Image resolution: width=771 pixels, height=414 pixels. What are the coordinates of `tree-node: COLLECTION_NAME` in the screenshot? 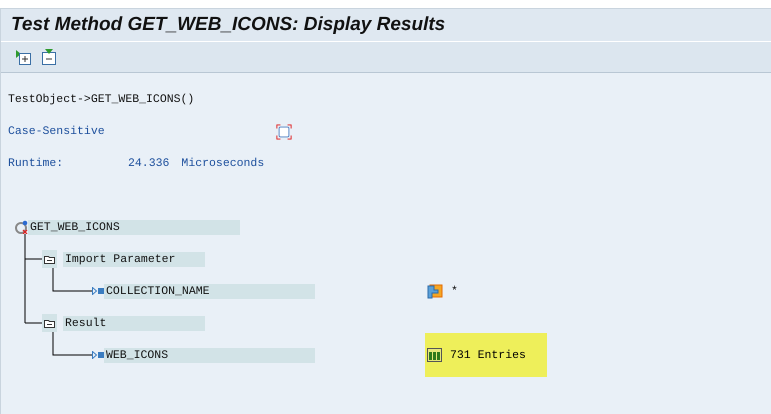 It's located at (209, 291).